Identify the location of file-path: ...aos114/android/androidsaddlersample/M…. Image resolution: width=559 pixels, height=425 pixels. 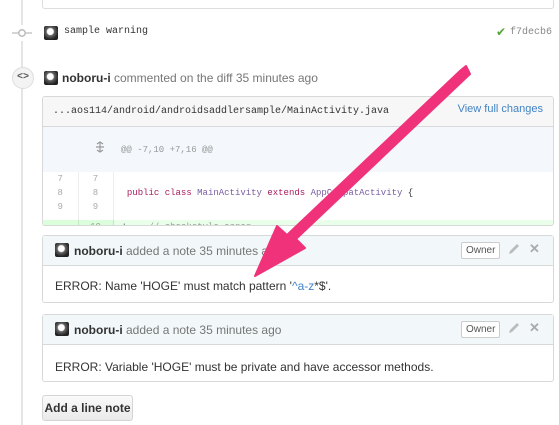
(221, 111).